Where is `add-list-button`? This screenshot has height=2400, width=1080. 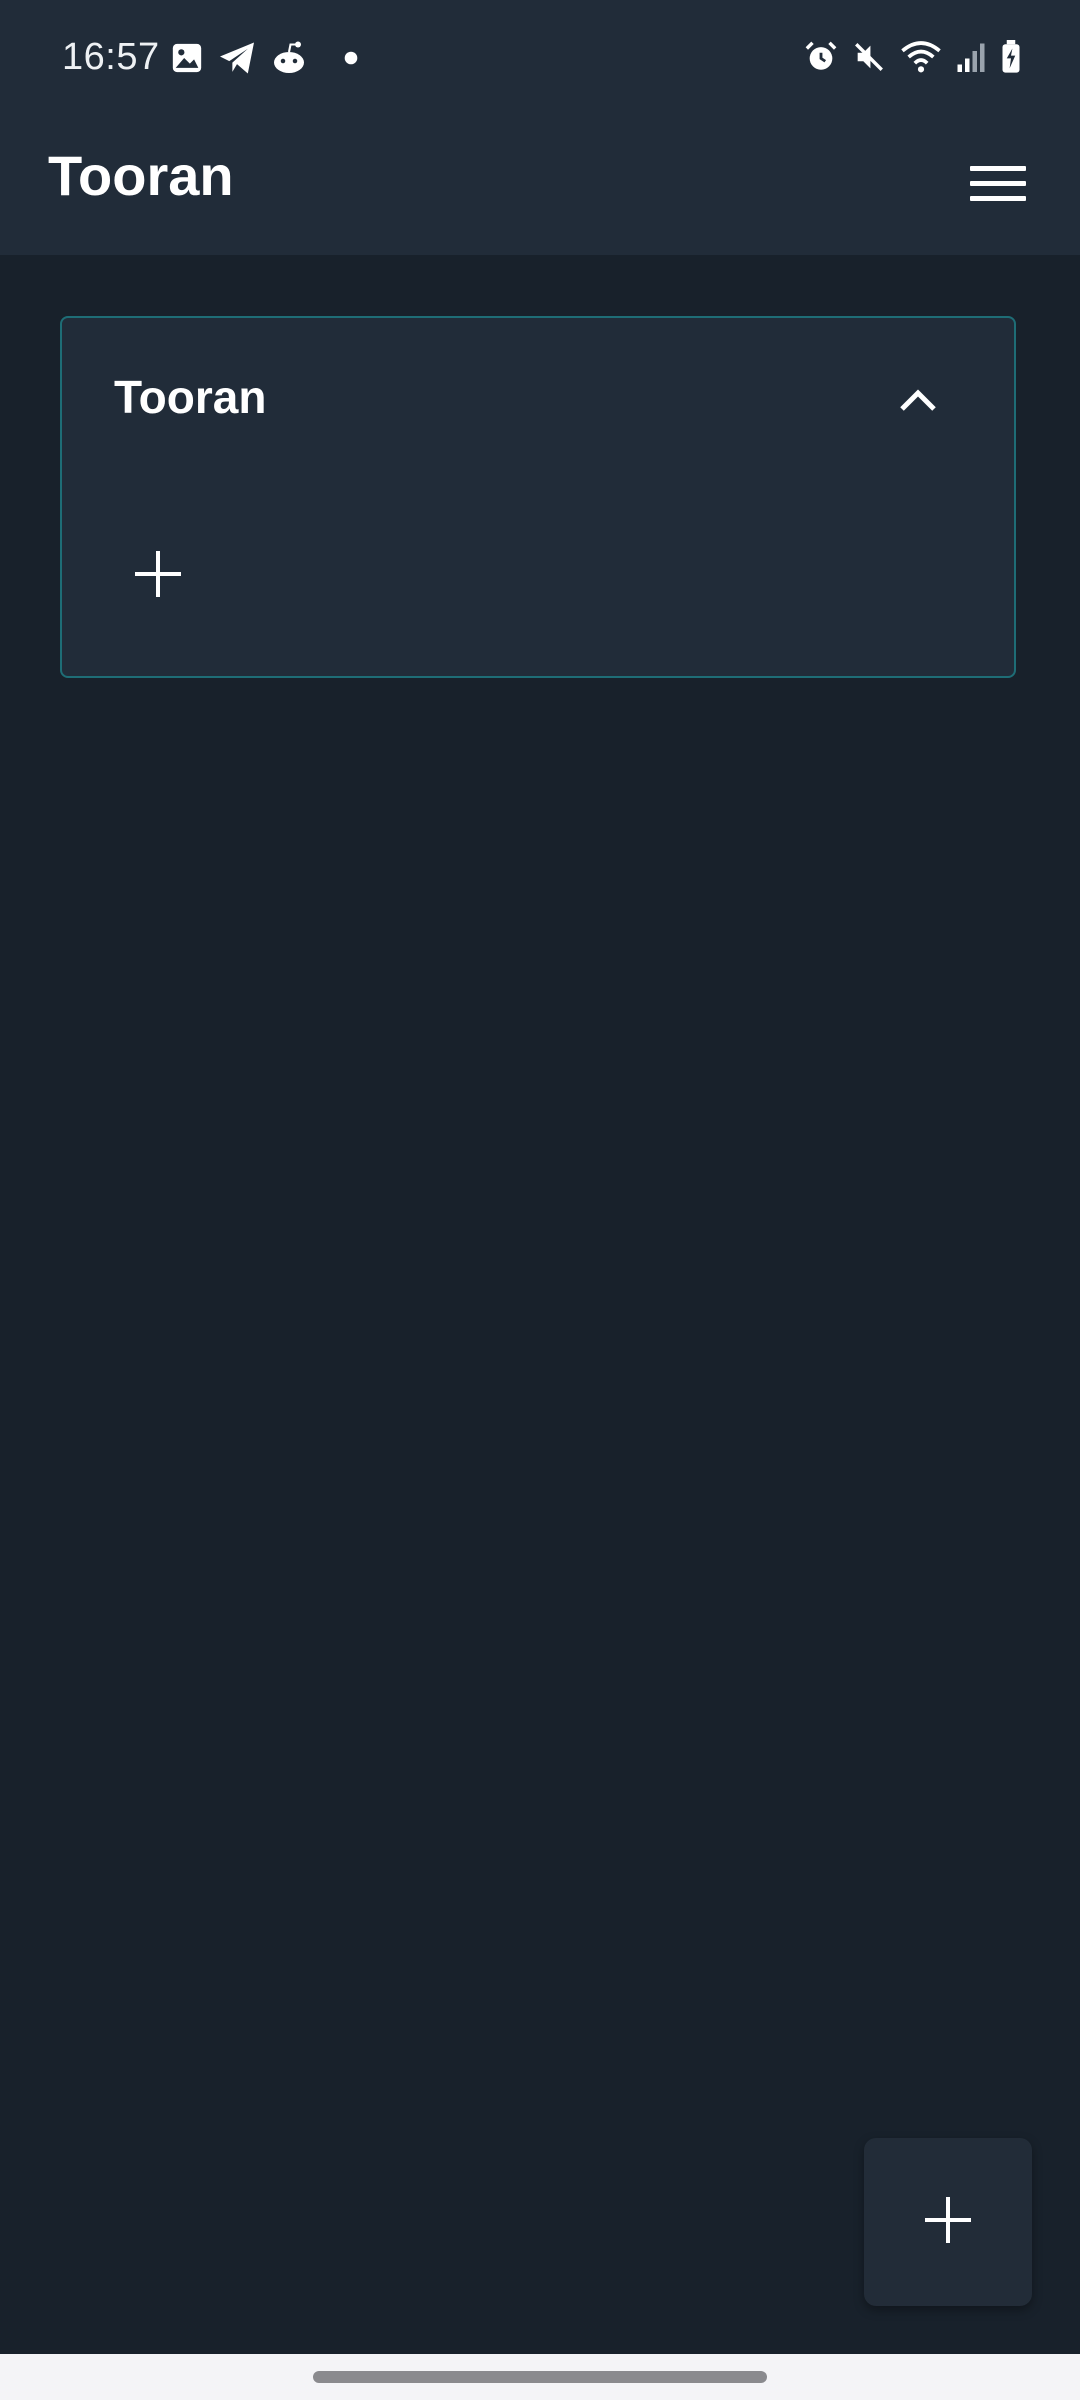 add-list-button is located at coordinates (158, 576).